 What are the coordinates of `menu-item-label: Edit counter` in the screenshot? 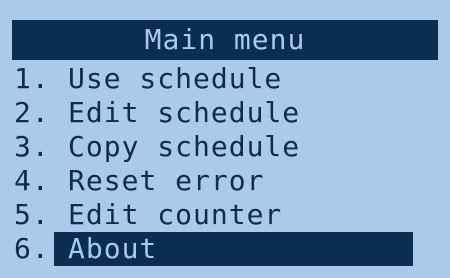 It's located at (175, 214).